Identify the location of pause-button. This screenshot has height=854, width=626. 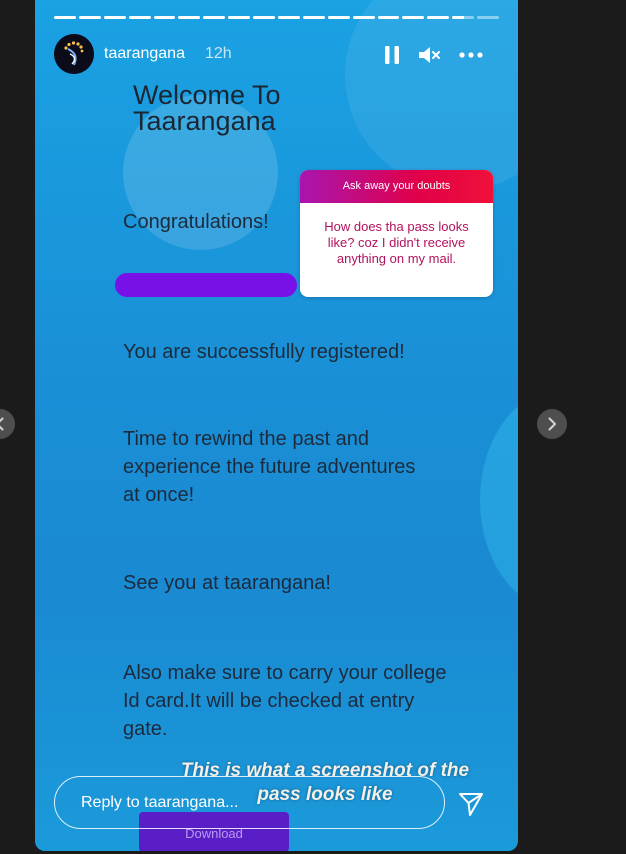
(392, 55).